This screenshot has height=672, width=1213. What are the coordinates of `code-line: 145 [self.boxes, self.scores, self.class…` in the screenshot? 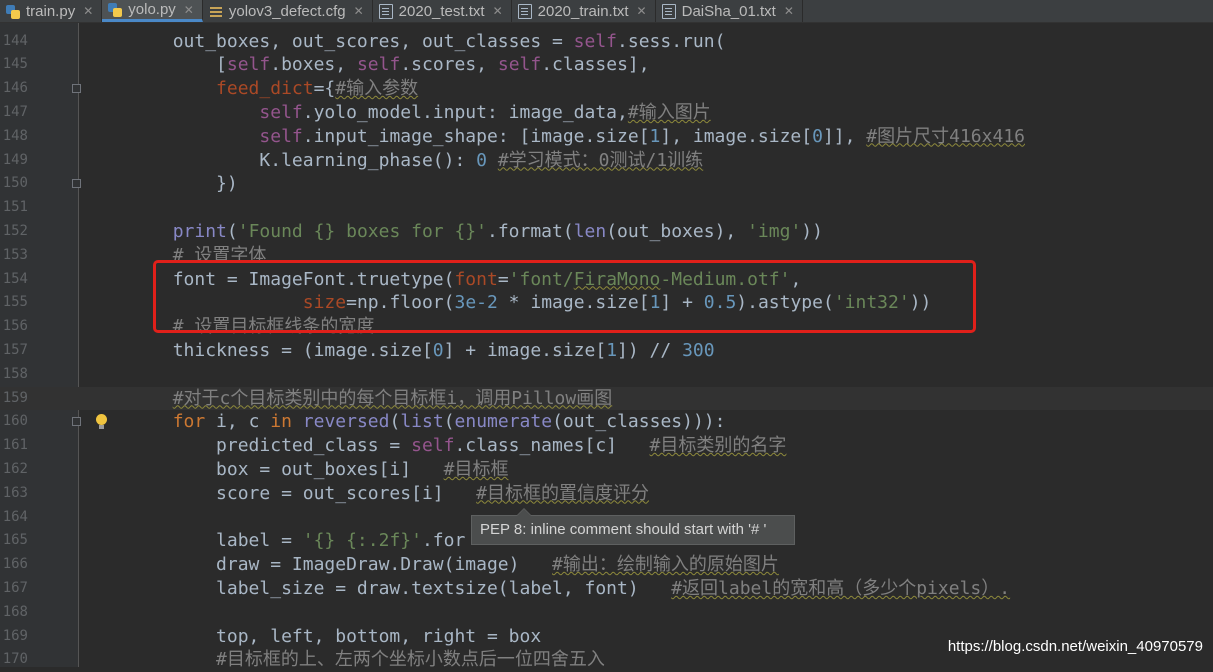 It's located at (606, 65).